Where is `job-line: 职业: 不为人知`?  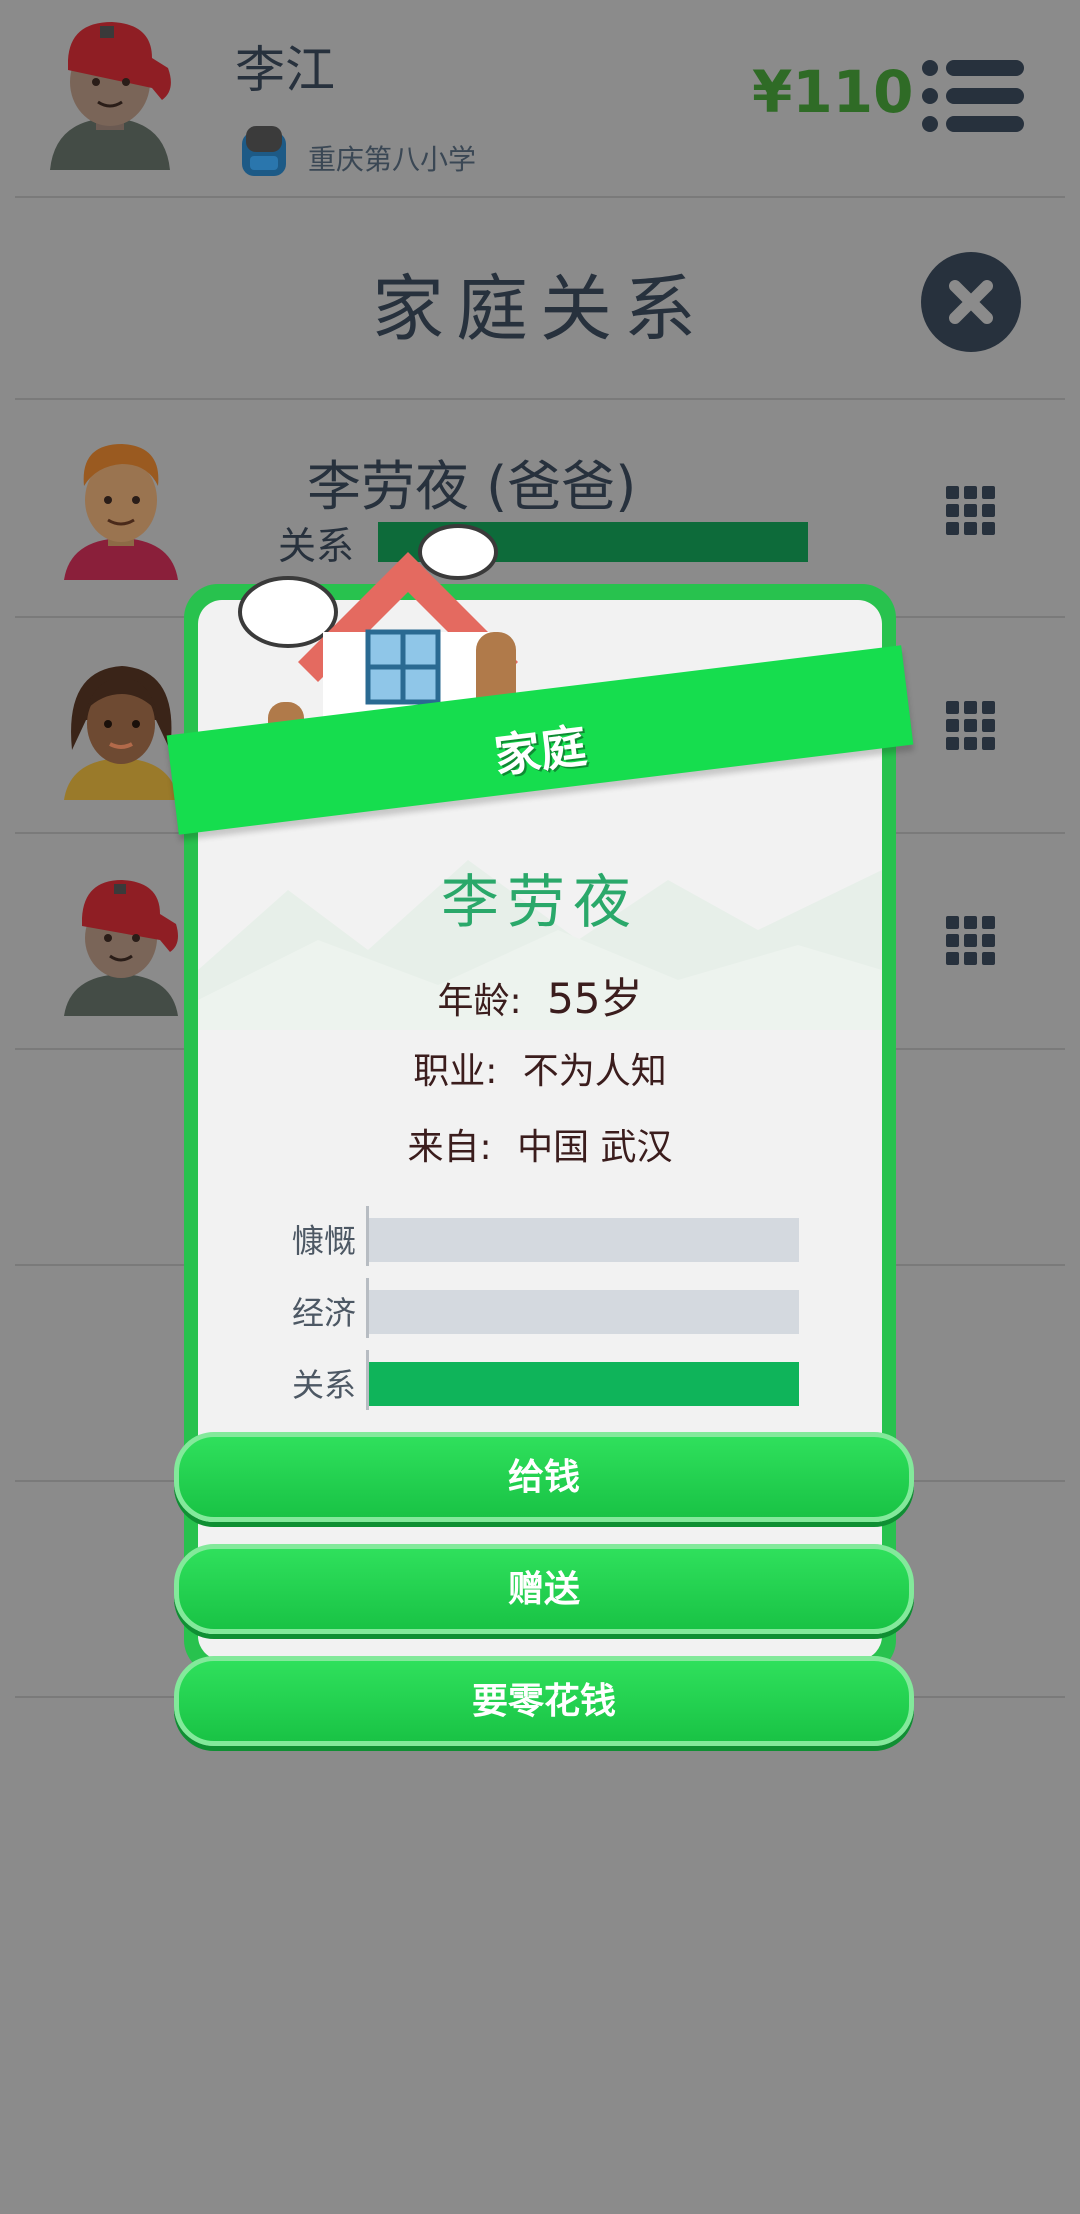
job-line: 职业: 不为人知 is located at coordinates (540, 1068).